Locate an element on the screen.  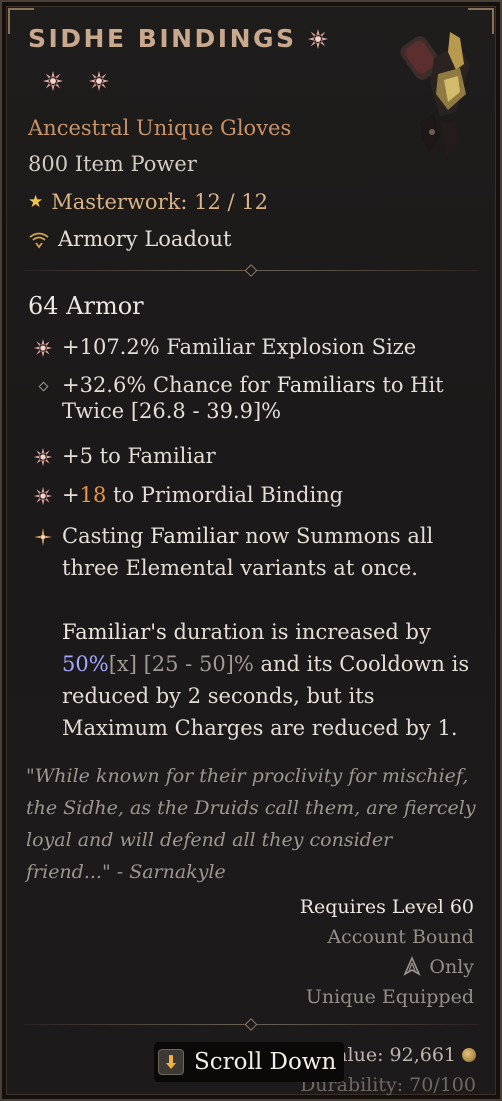
affix-value: 18 is located at coordinates (93, 495).